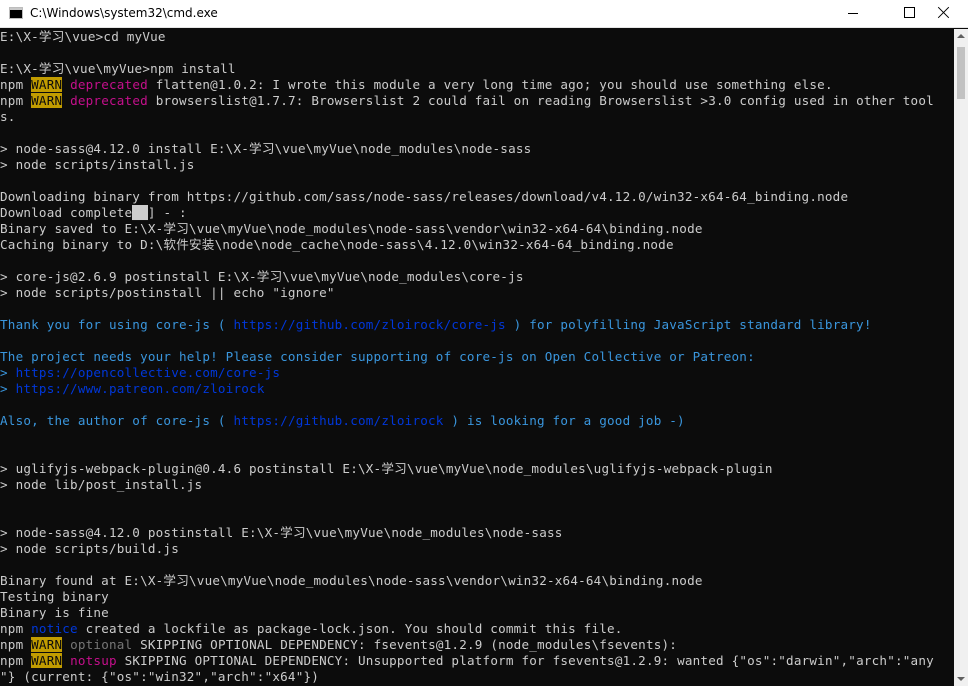 The image size is (968, 686). I want to click on console-text: > node scripts/install.js, so click(97, 164).